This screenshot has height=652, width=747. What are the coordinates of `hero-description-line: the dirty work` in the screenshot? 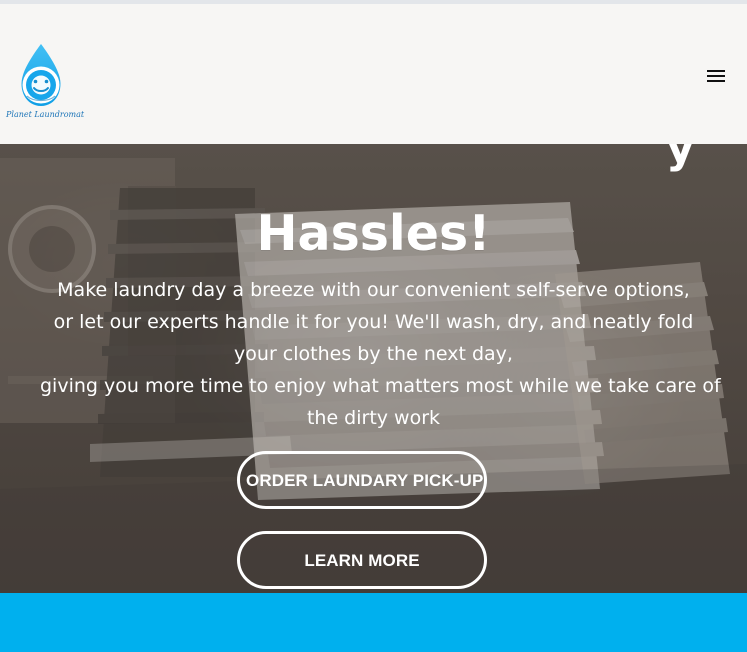 It's located at (373, 418).